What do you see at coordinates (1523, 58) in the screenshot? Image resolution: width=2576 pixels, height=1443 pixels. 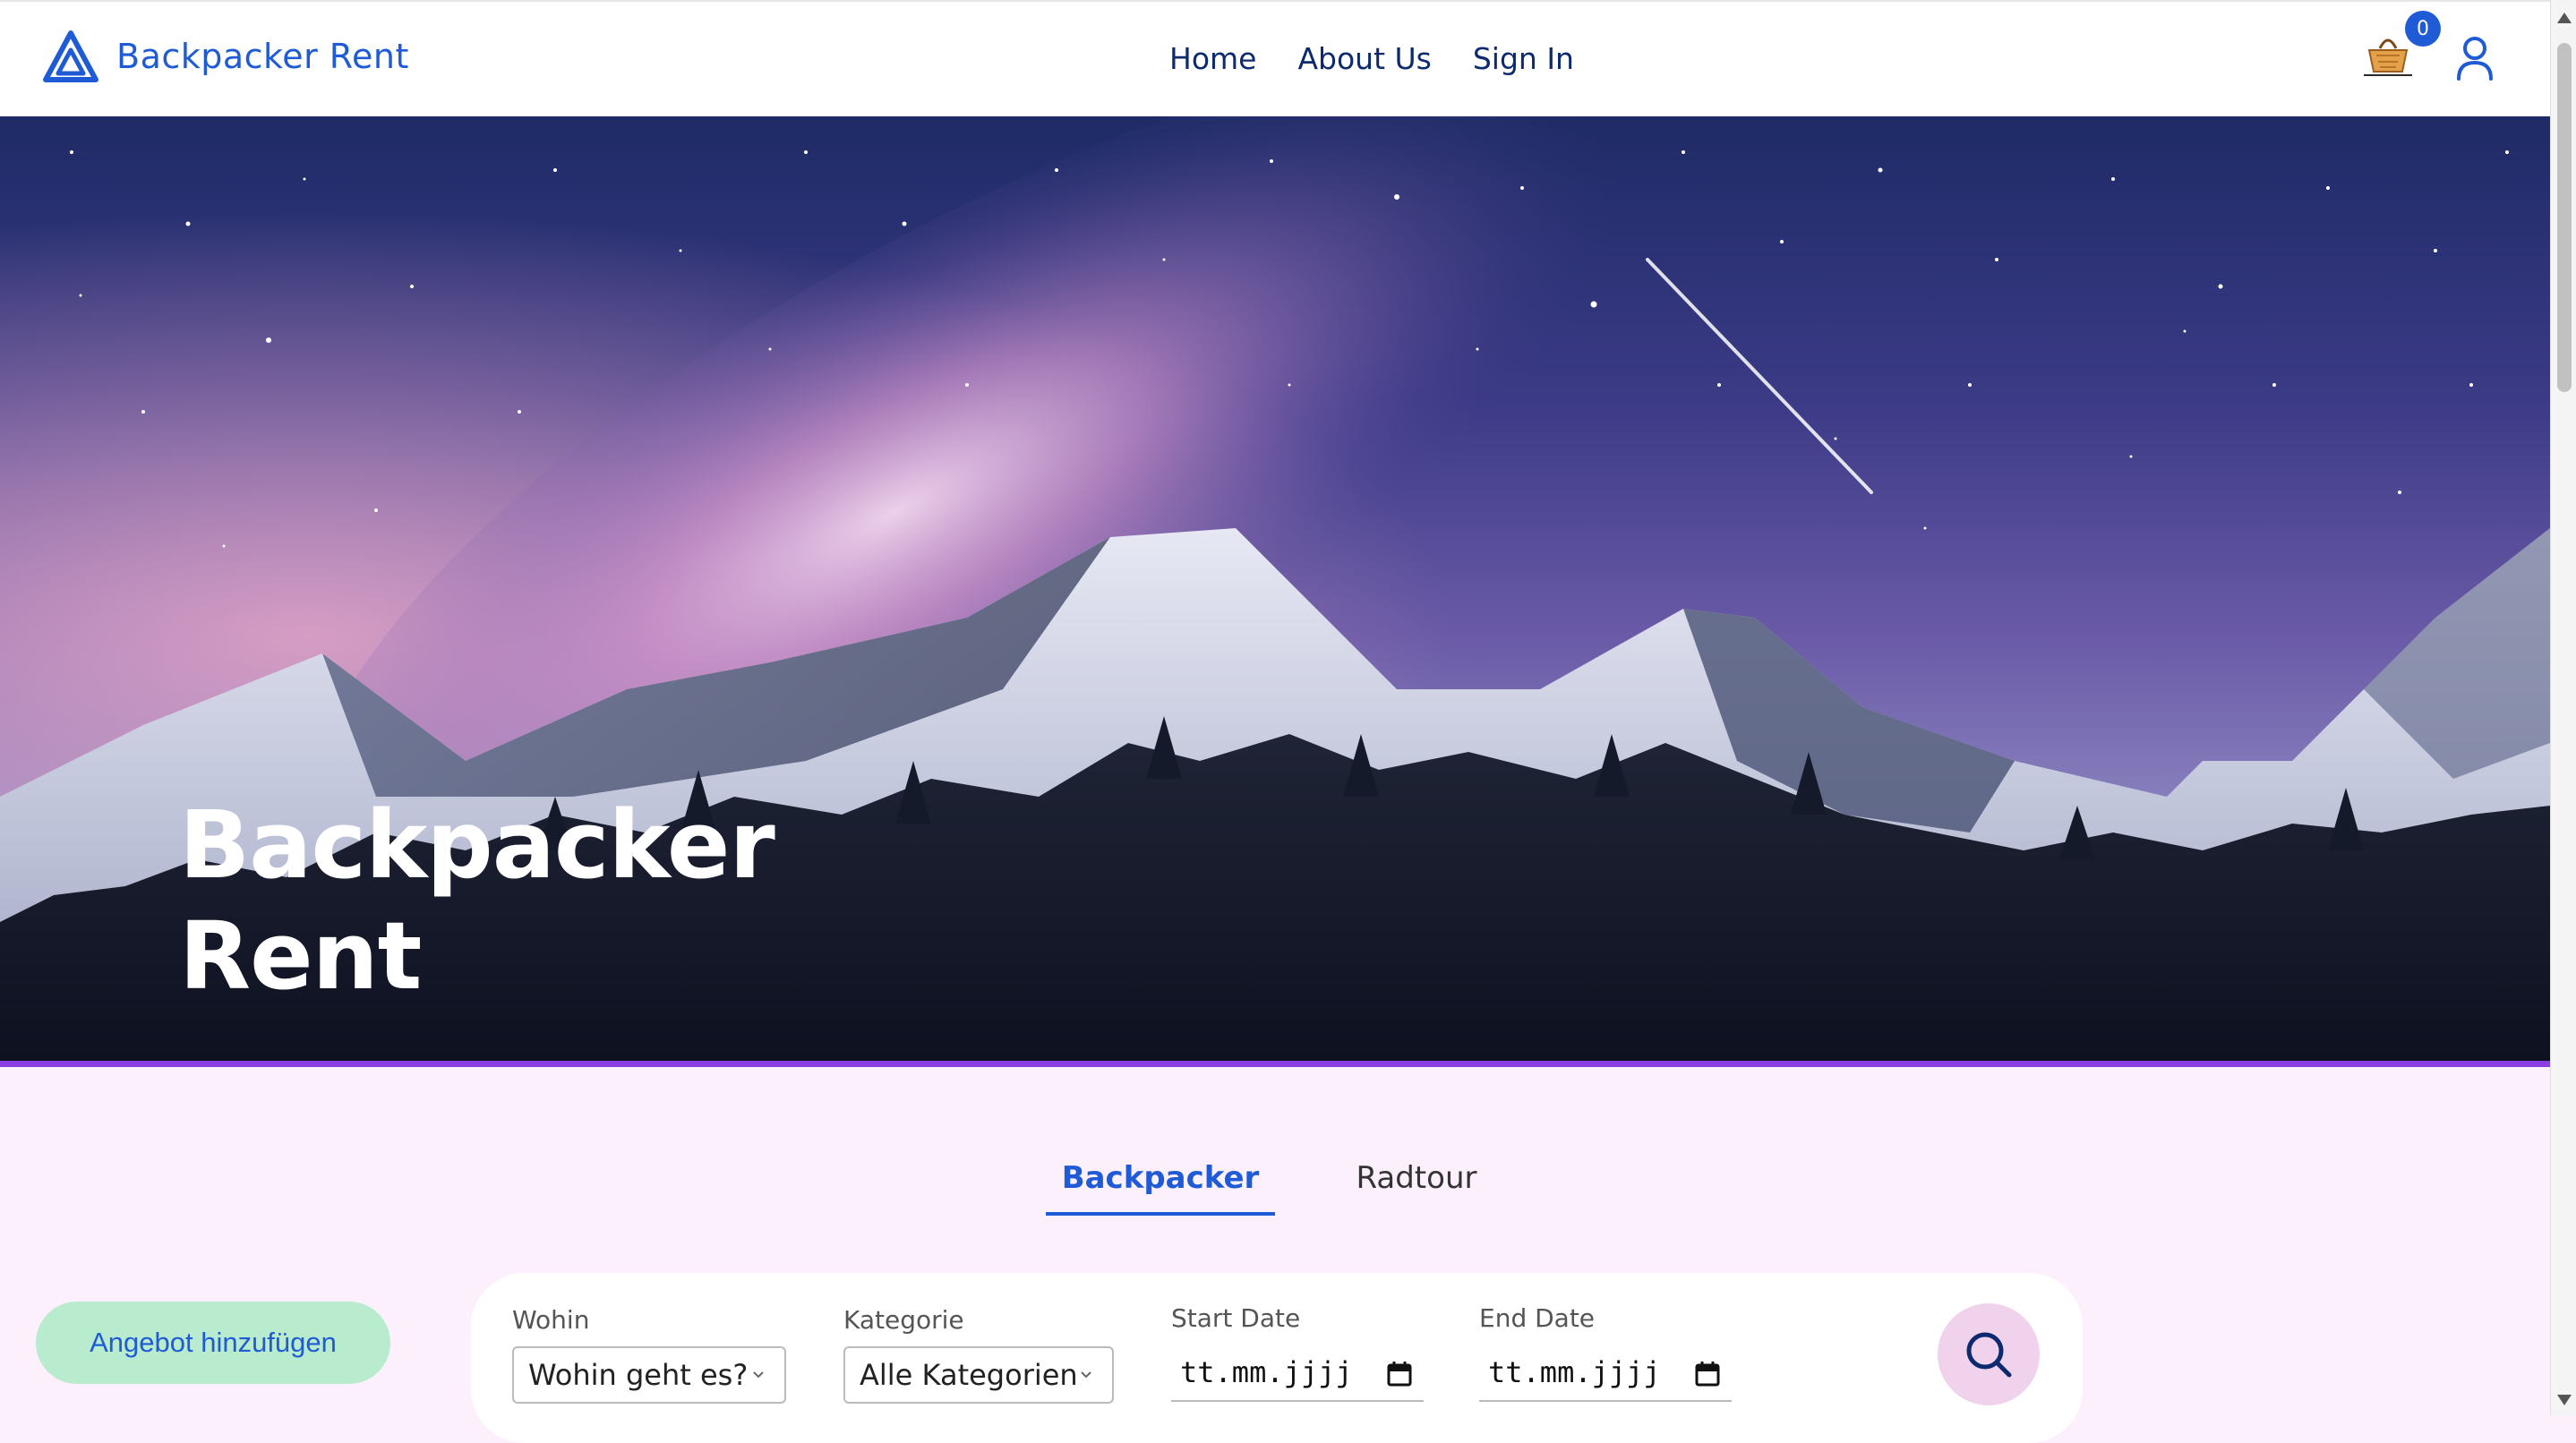 I see `nav-sign-in: Sign In` at bounding box center [1523, 58].